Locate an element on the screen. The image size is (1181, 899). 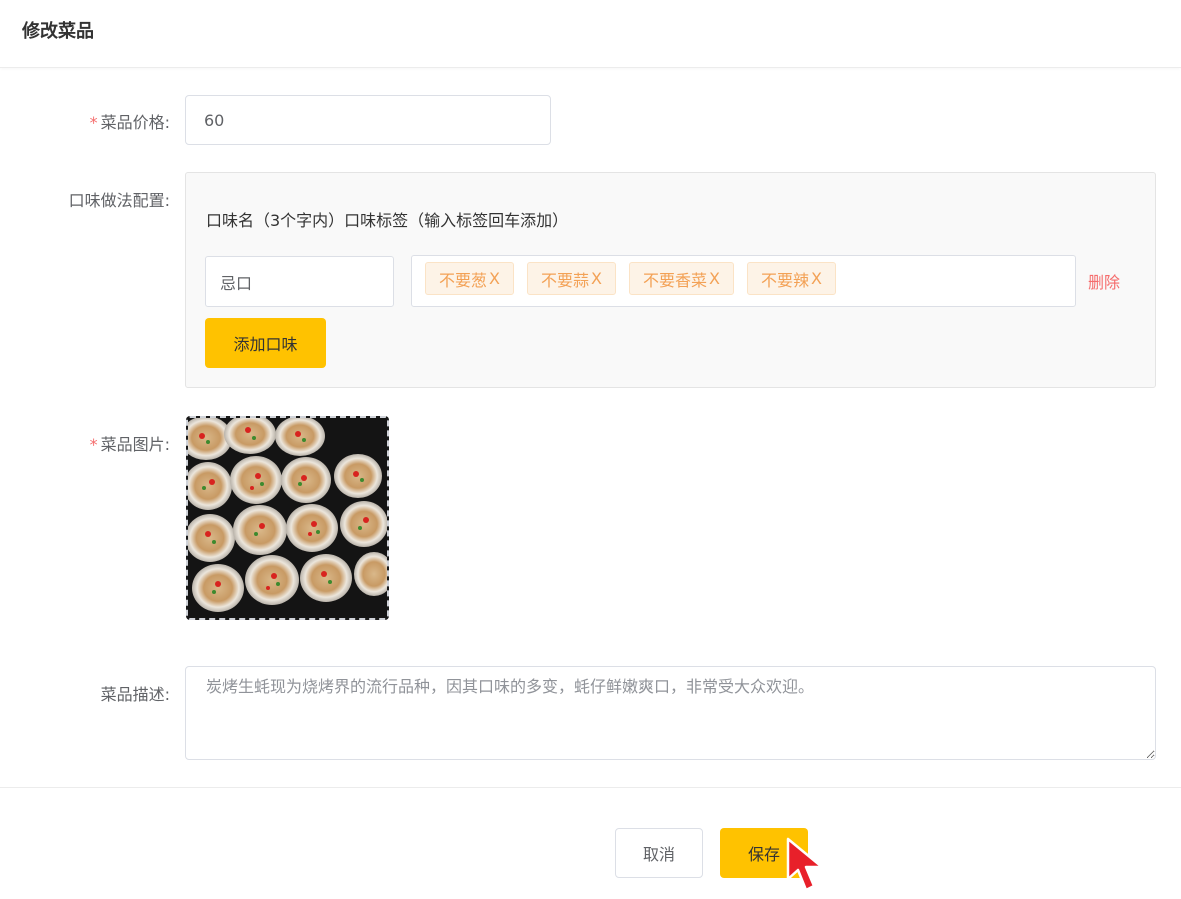
flavor-tag: 不要辣 X is located at coordinates (791, 278).